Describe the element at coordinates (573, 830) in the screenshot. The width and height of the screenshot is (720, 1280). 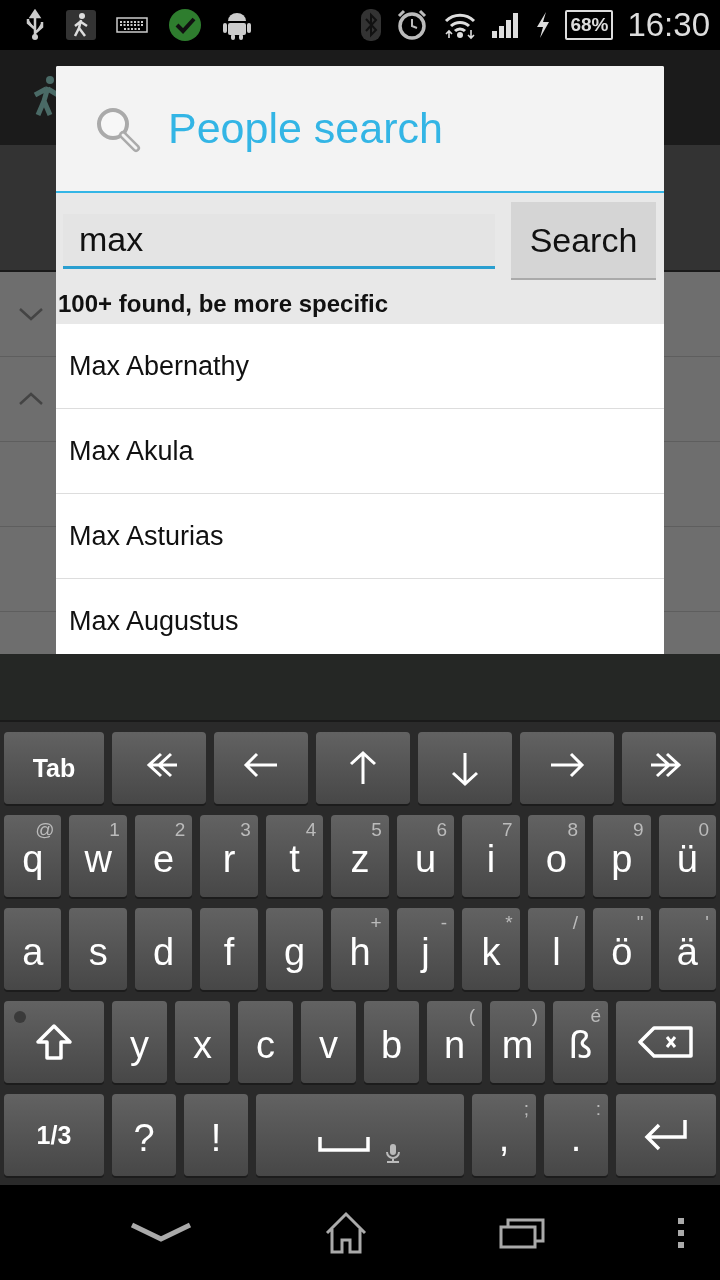
I see `key-hint: 8` at that location.